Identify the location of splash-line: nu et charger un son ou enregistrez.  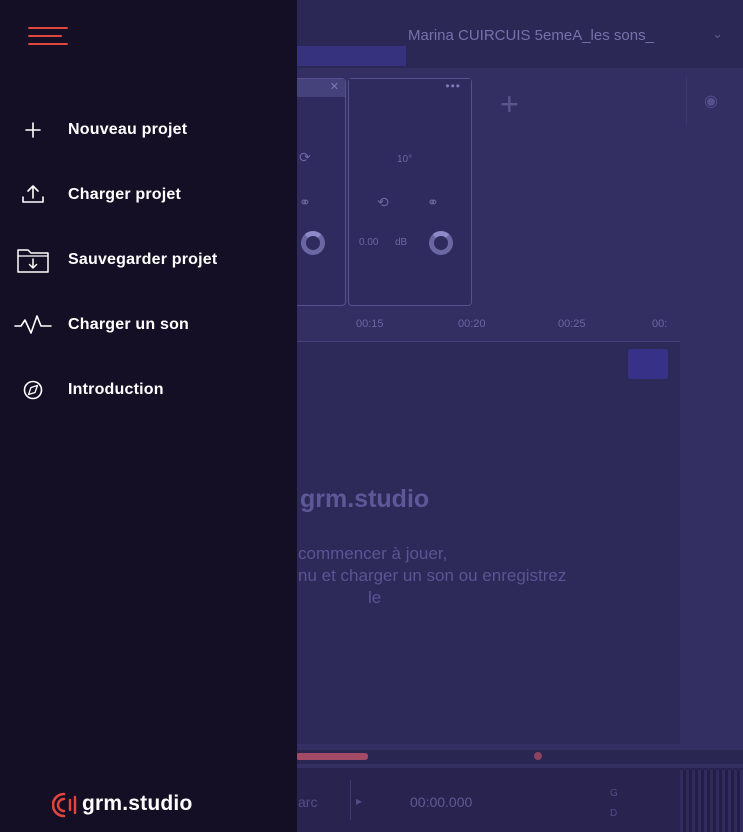
(432, 575).